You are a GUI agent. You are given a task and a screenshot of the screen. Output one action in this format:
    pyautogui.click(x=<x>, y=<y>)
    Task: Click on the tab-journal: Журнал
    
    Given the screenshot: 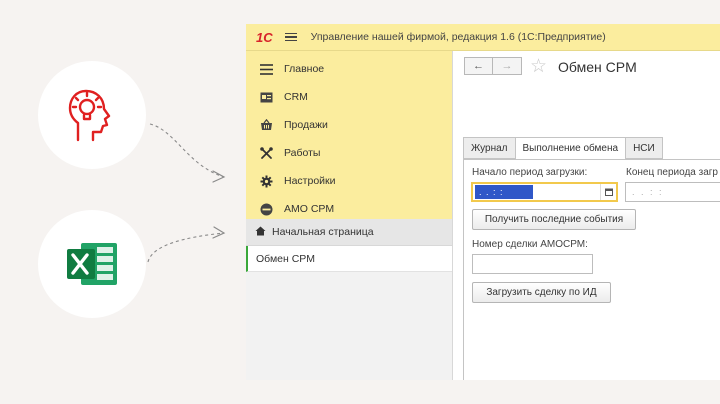 What is the action you would take?
    pyautogui.click(x=489, y=148)
    